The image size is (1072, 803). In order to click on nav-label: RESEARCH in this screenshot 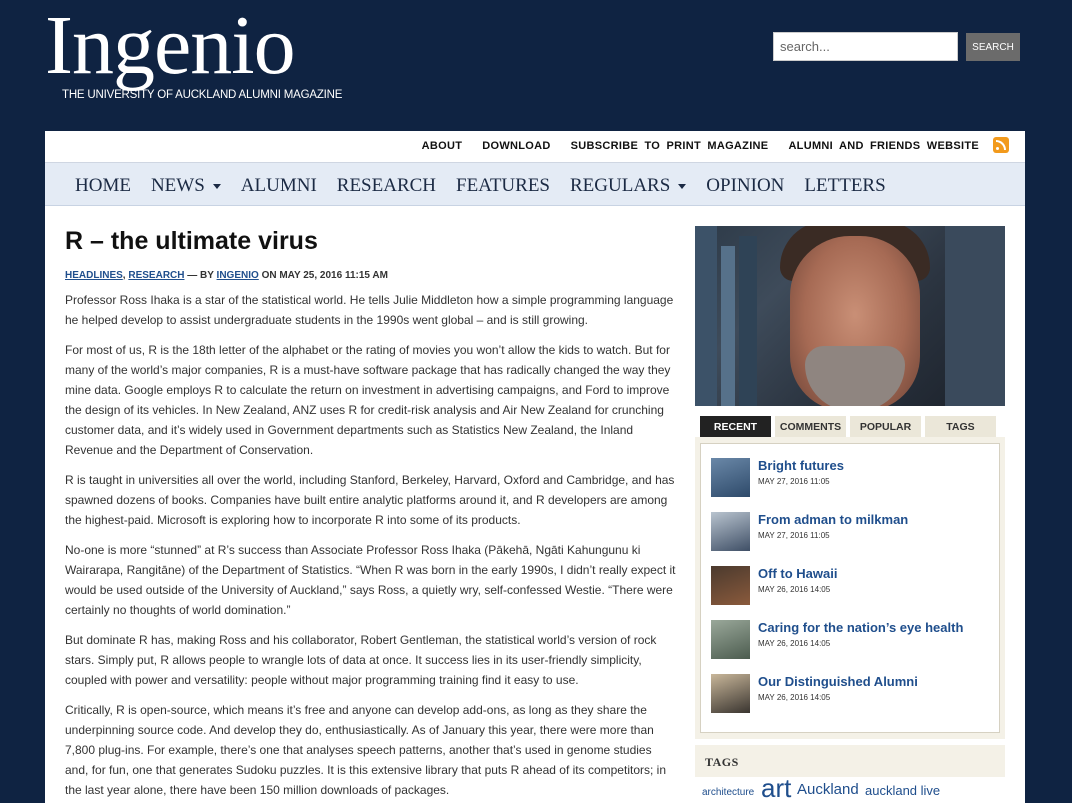, I will do `click(386, 185)`.